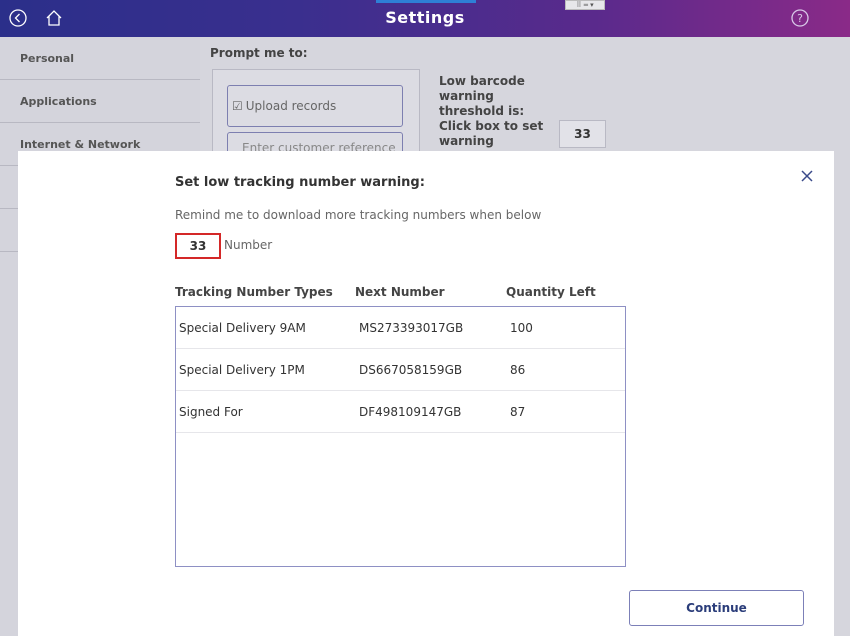 Image resolution: width=850 pixels, height=636 pixels. I want to click on app-header: Settings ⠿ ═ ▾ ?, so click(425, 18).